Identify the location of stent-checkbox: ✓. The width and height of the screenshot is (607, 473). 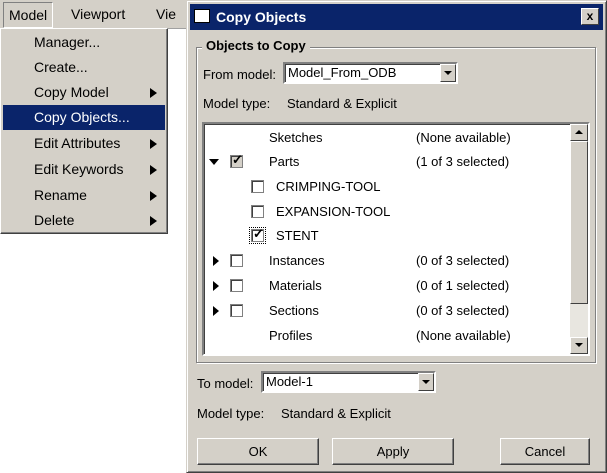
(257, 235).